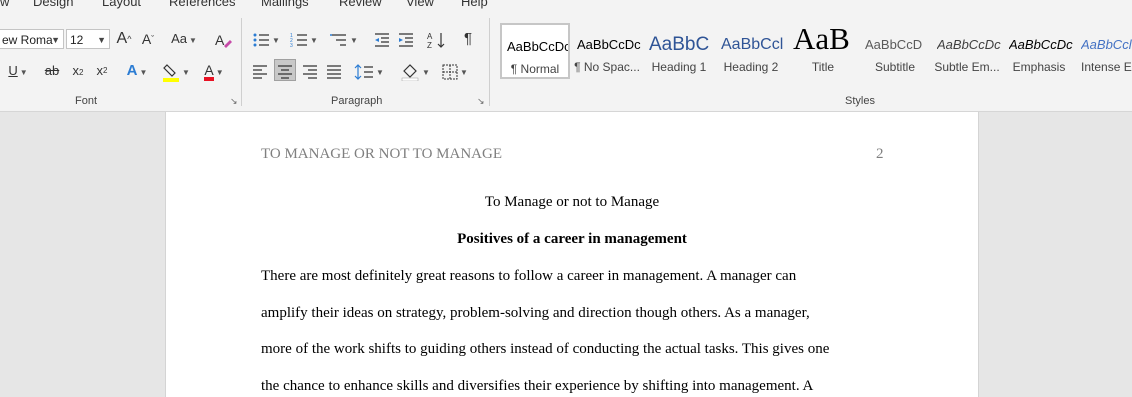 Image resolution: width=1132 pixels, height=397 pixels. I want to click on numbering-button: 1 2 3 ▼, so click(304, 39).